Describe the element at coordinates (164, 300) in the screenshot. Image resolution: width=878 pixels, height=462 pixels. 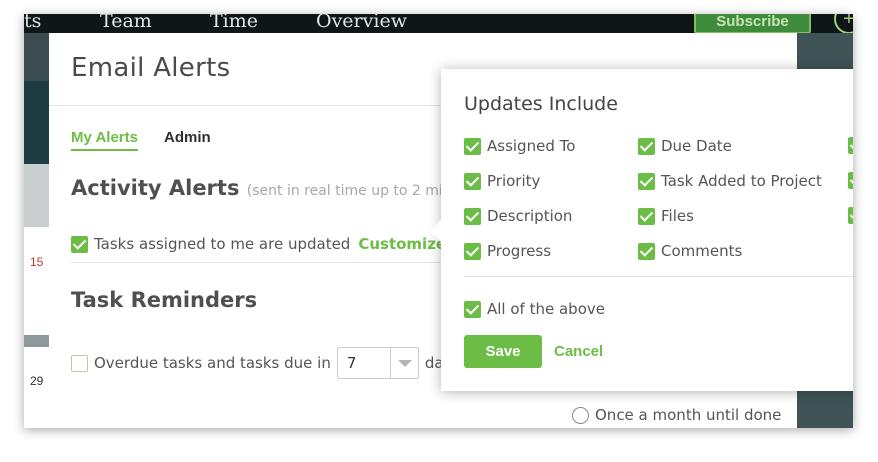
I see `task-reminders-title: Task Reminders` at that location.